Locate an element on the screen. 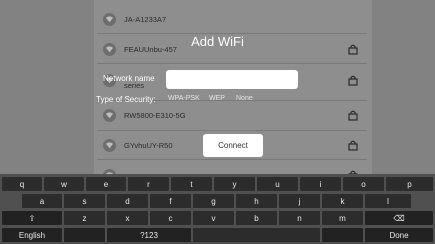 The height and width of the screenshot is (244, 435). language-key: English is located at coordinates (32, 235).